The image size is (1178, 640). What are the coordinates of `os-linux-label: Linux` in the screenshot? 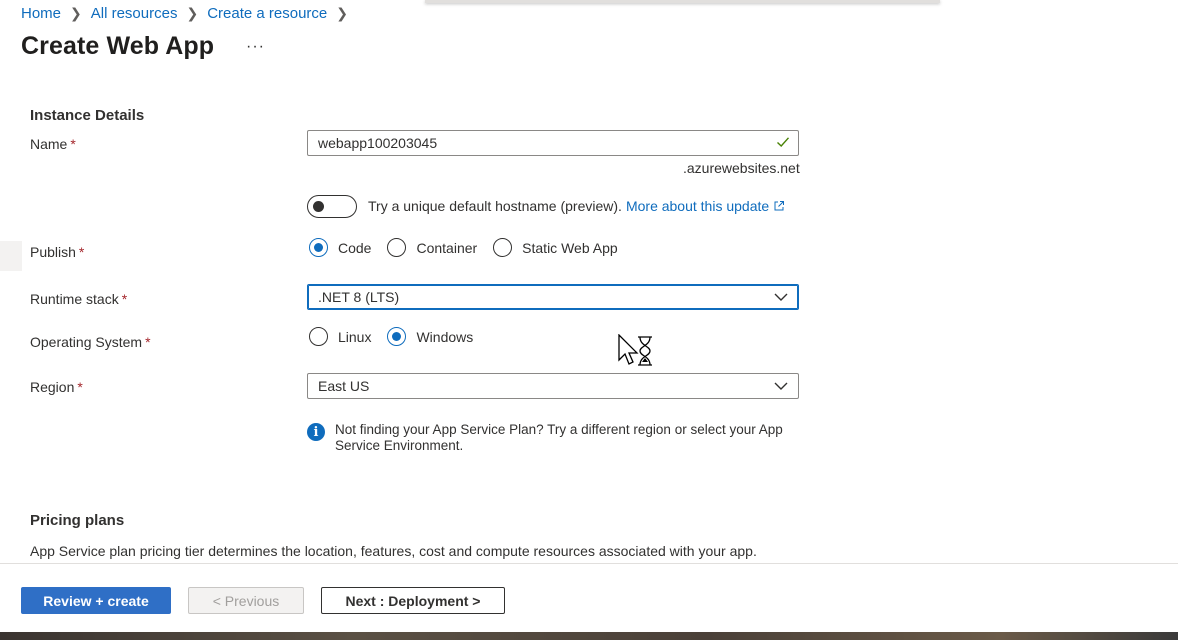 It's located at (355, 336).